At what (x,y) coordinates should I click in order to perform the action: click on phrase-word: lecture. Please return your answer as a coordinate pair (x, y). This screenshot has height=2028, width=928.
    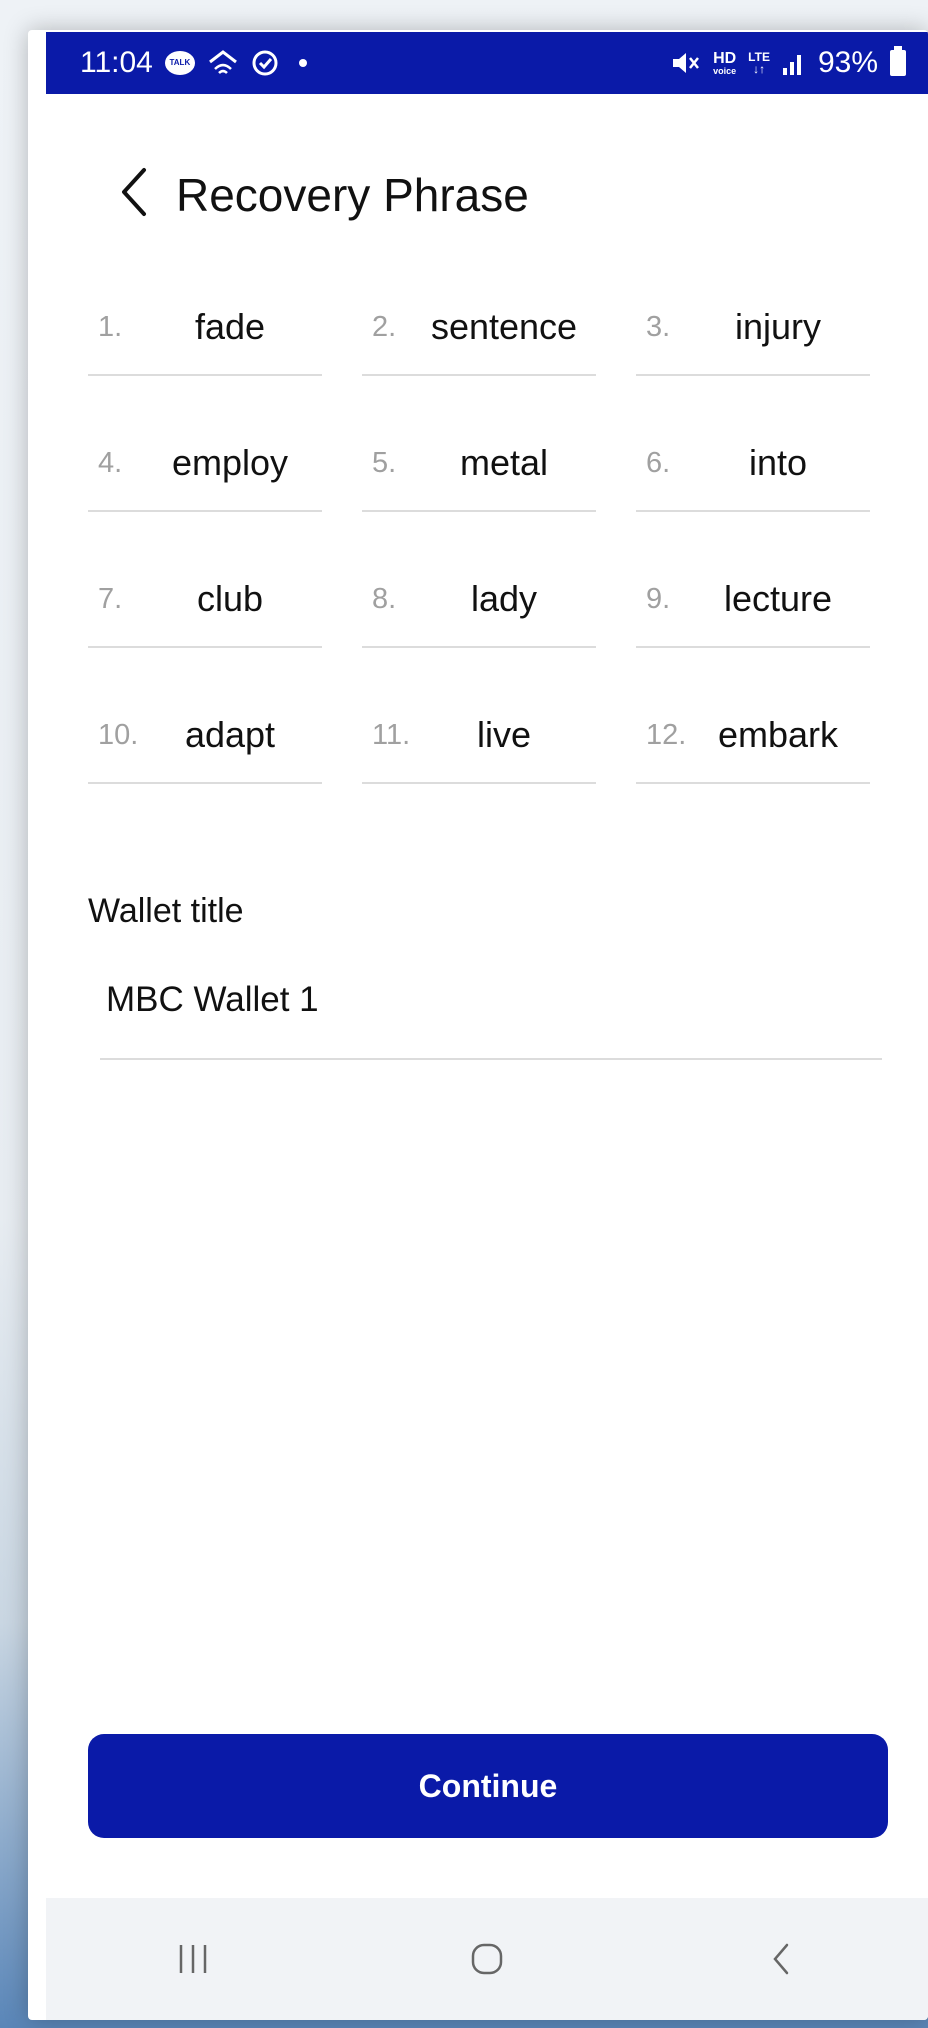
    Looking at the image, I should click on (778, 598).